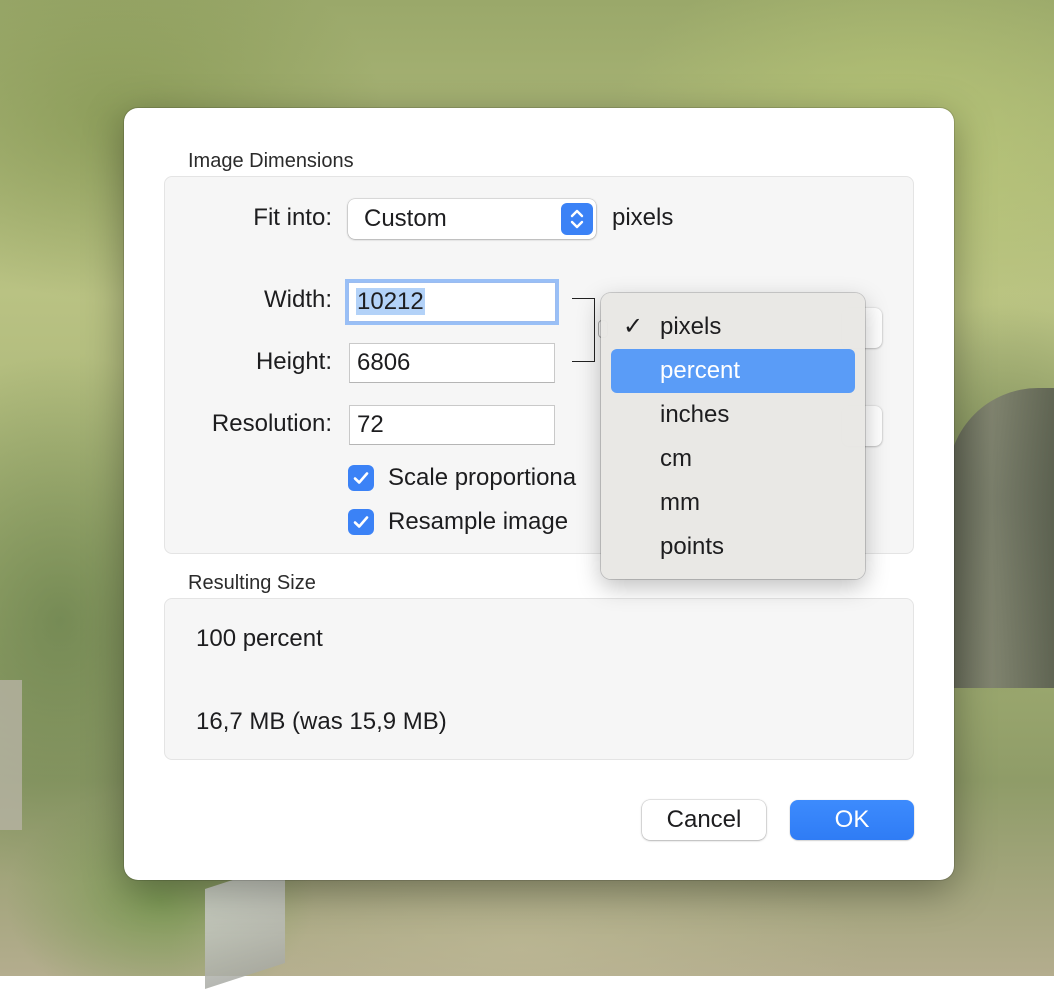 This screenshot has width=1054, height=989. Describe the element at coordinates (1001, 538) in the screenshot. I see `background-stone-arch` at that location.